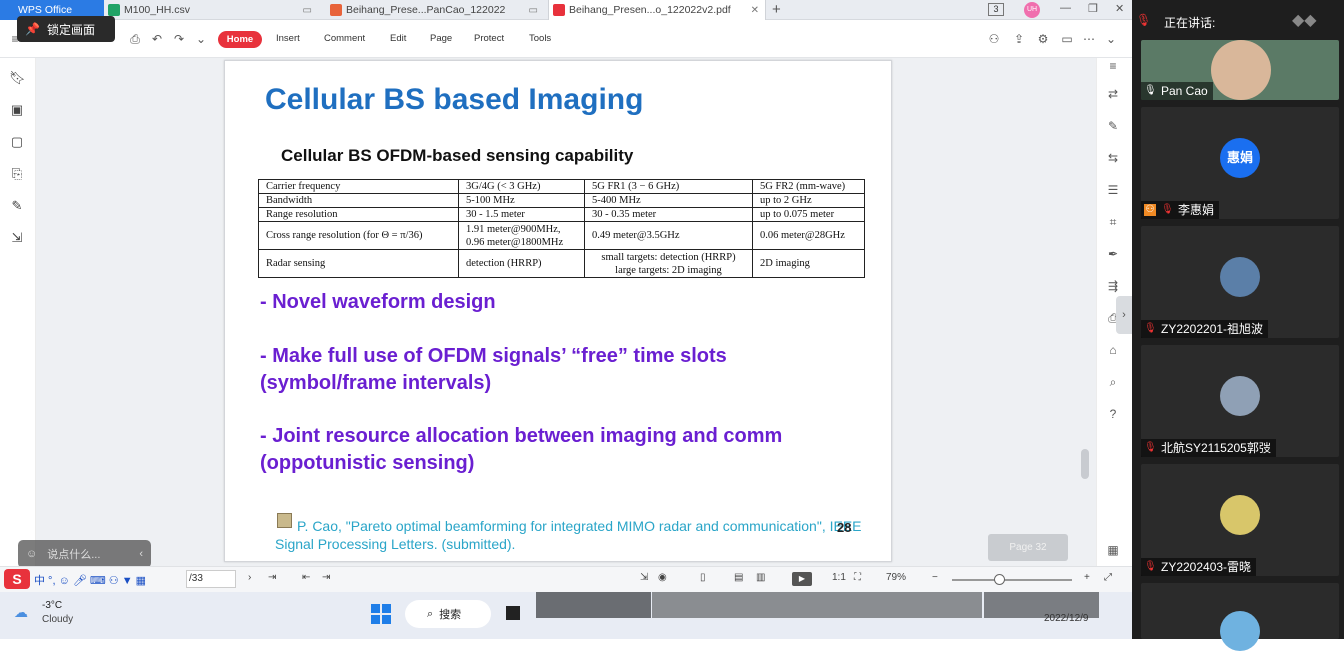 The image size is (1344, 651). Describe the element at coordinates (521, 214) in the screenshot. I see `table-cell: 30 - 1.5 meter` at that location.